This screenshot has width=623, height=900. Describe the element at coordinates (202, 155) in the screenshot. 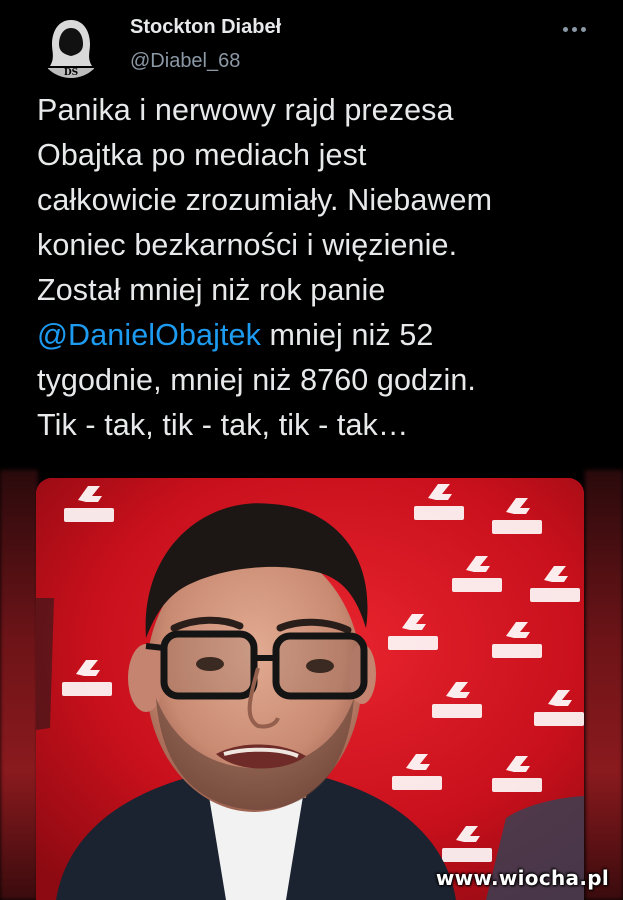

I see `tweet-line: Obajtka po mediach jest` at that location.